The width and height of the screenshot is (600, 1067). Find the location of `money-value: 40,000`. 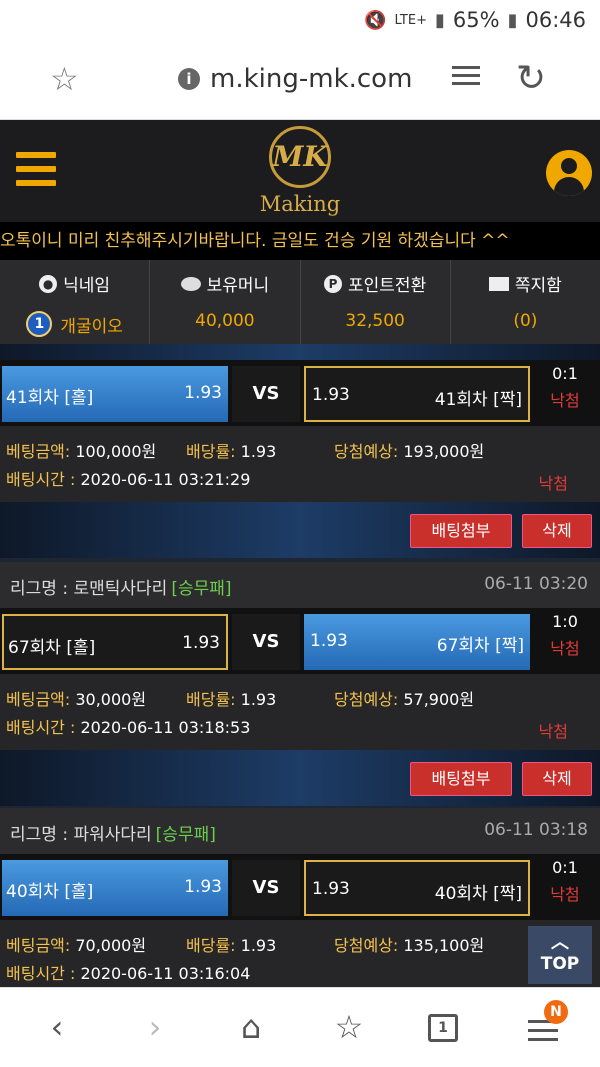

money-value: 40,000 is located at coordinates (225, 321).